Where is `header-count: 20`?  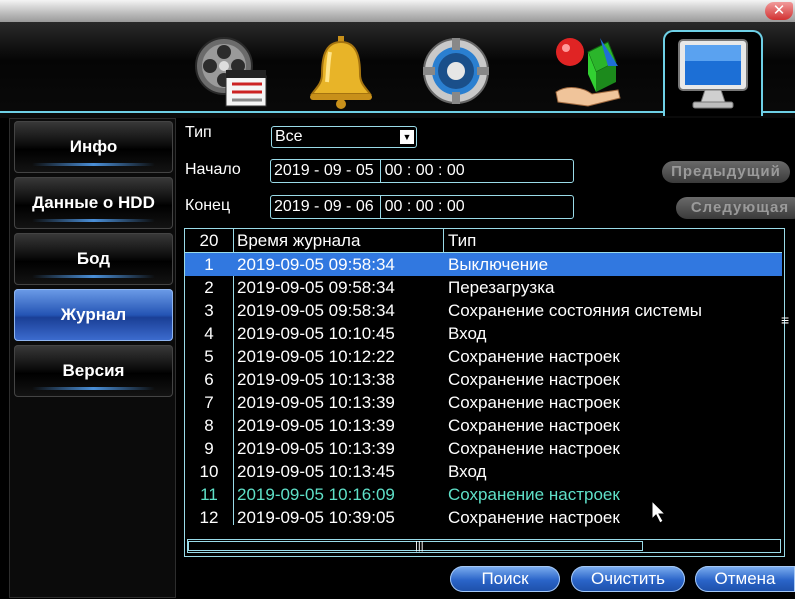 header-count: 20 is located at coordinates (209, 240).